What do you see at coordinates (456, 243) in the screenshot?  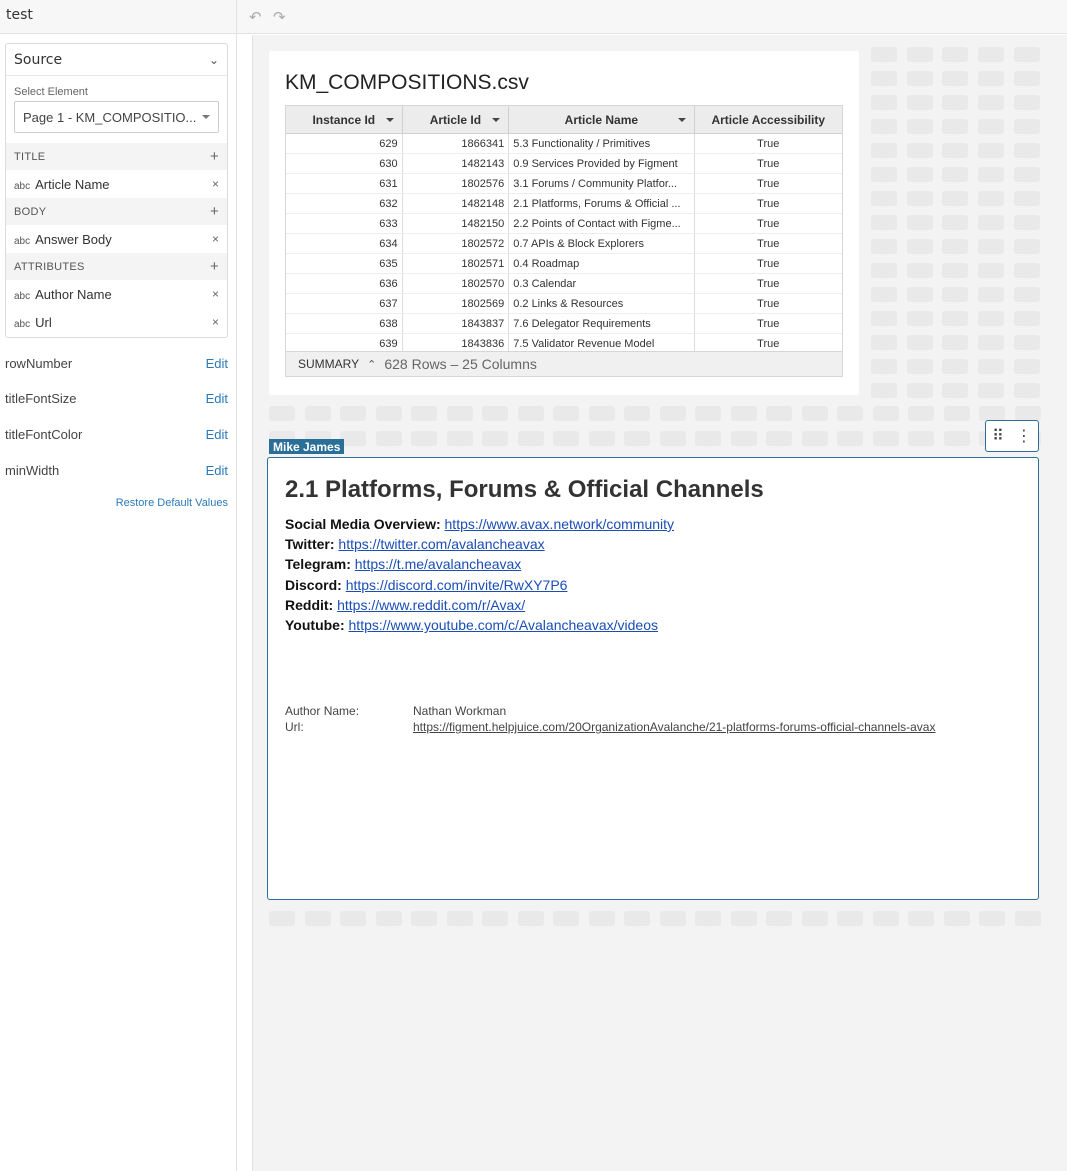 I see `table-cell: 1802572` at bounding box center [456, 243].